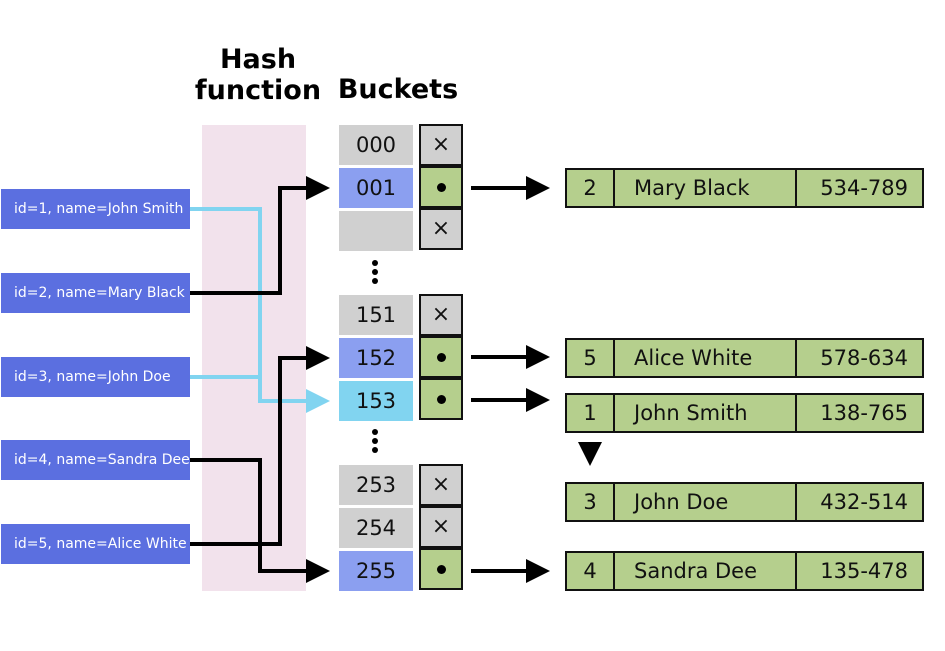 This screenshot has width=945, height=651. What do you see at coordinates (260, 520) in the screenshot?
I see `link-sandra-dee` at bounding box center [260, 520].